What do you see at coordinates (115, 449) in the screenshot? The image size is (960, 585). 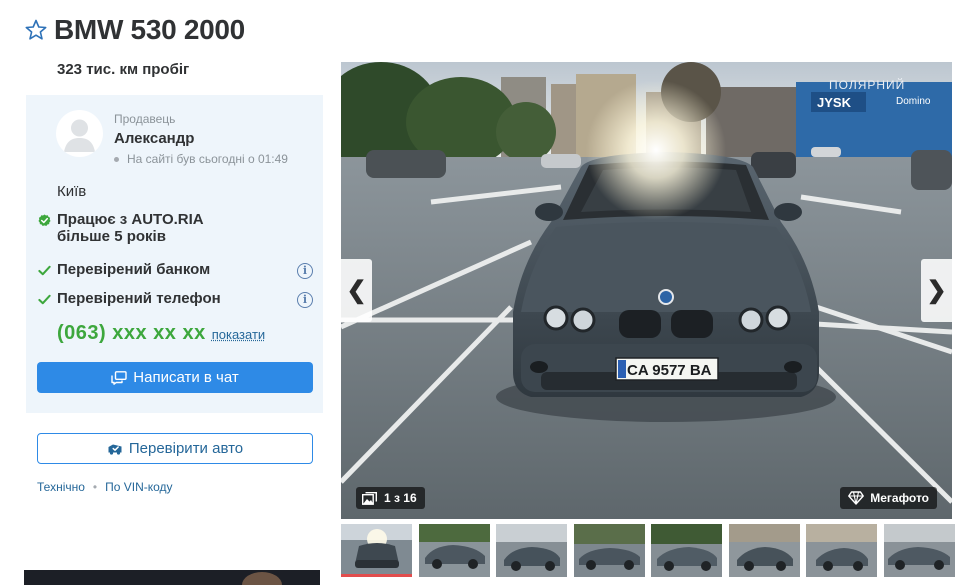 I see `car-check-icon` at bounding box center [115, 449].